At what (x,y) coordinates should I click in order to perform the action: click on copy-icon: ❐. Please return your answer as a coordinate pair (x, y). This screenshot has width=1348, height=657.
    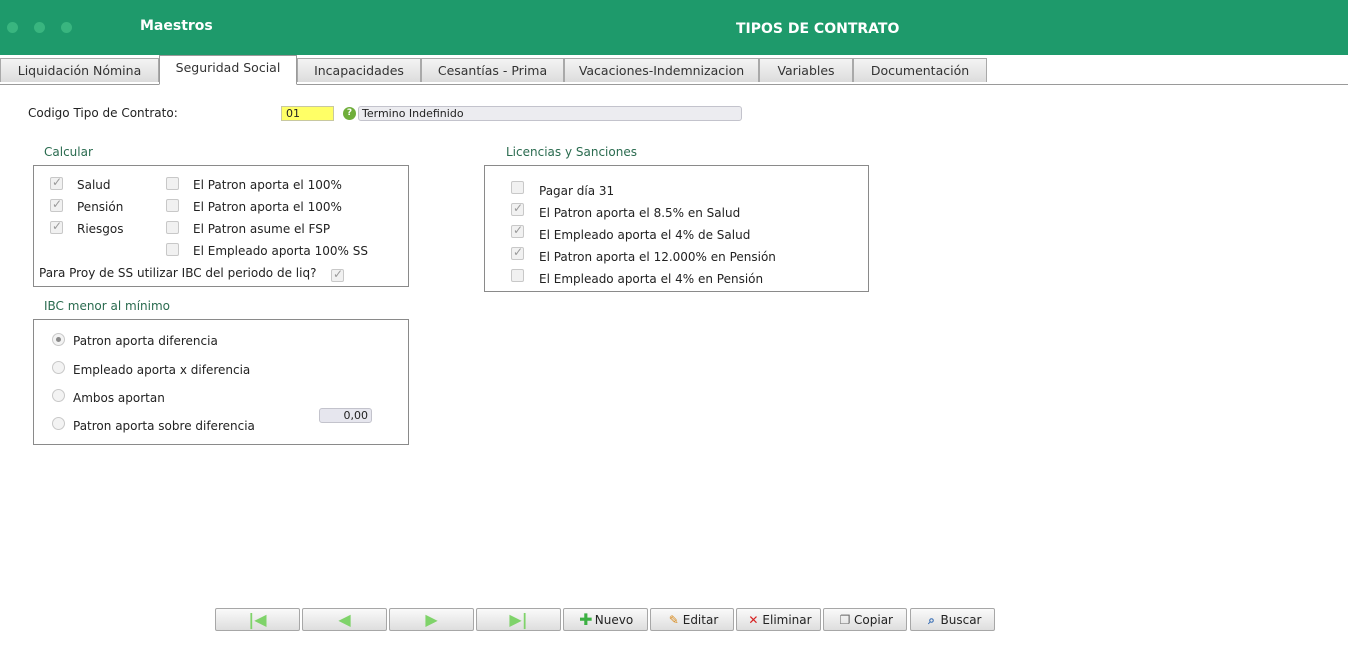
    Looking at the image, I should click on (845, 619).